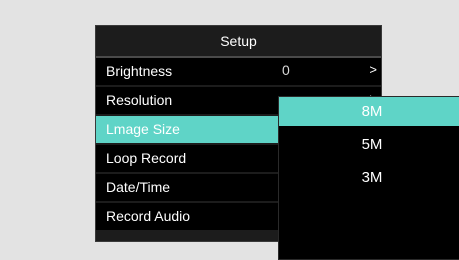  Describe the element at coordinates (238, 71) in the screenshot. I see `menu-item-brightness: Brightness 0 >` at that location.